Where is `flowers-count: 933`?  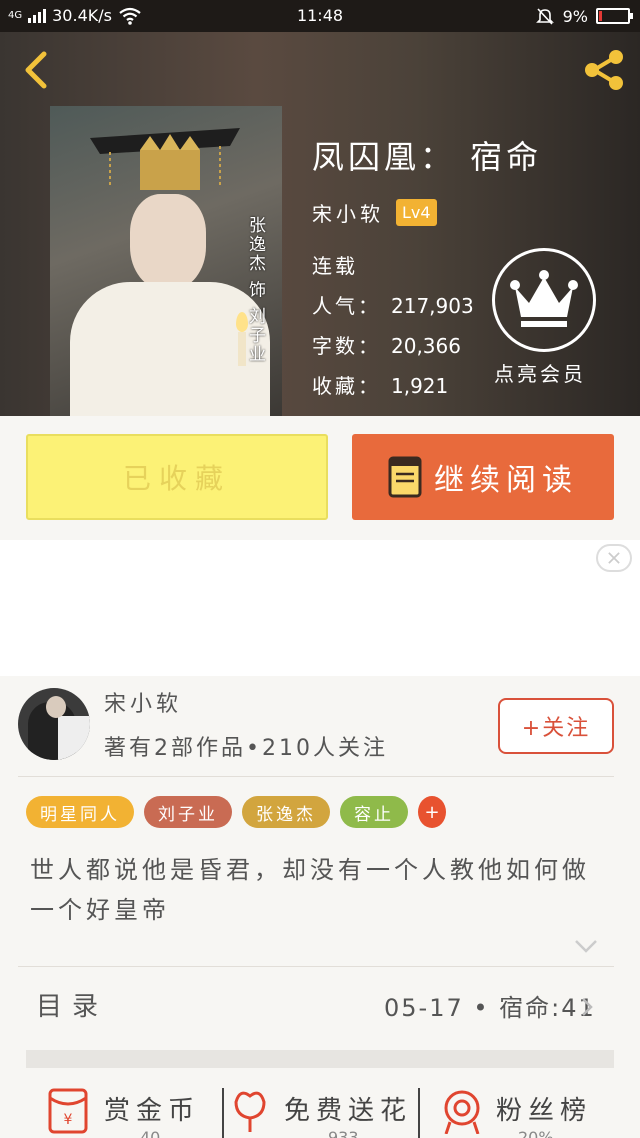
flowers-count: 933 is located at coordinates (343, 1133).